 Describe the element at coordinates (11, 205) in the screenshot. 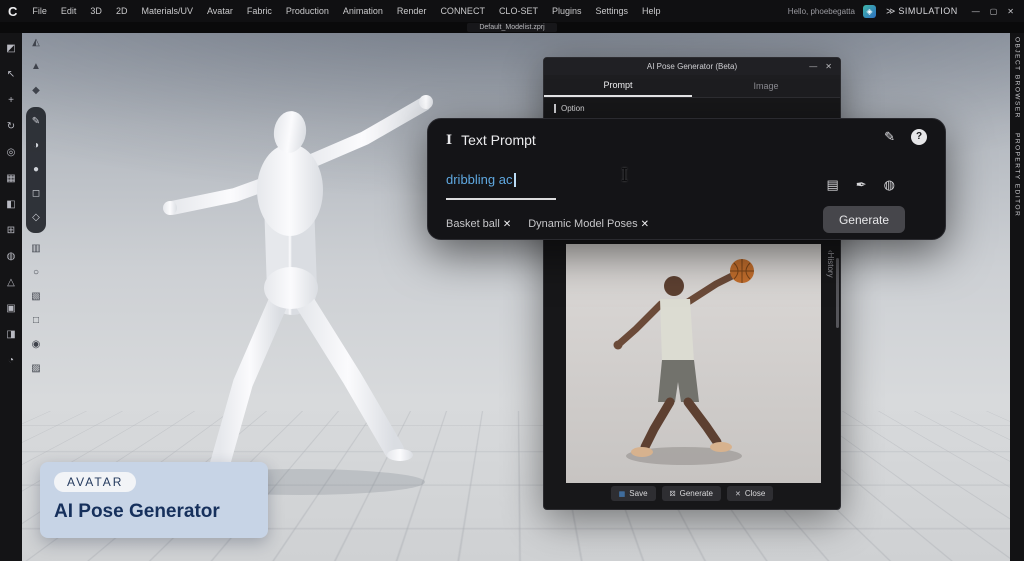

I see `tool-icon-7: ◧` at that location.